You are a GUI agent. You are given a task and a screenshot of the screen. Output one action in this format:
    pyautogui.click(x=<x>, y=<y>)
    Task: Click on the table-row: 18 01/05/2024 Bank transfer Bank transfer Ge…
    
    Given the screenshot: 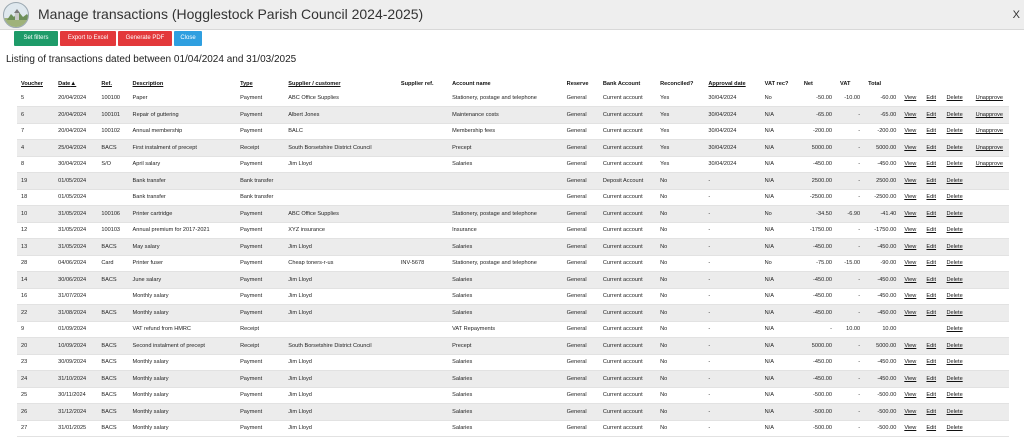 What is the action you would take?
    pyautogui.click(x=513, y=197)
    